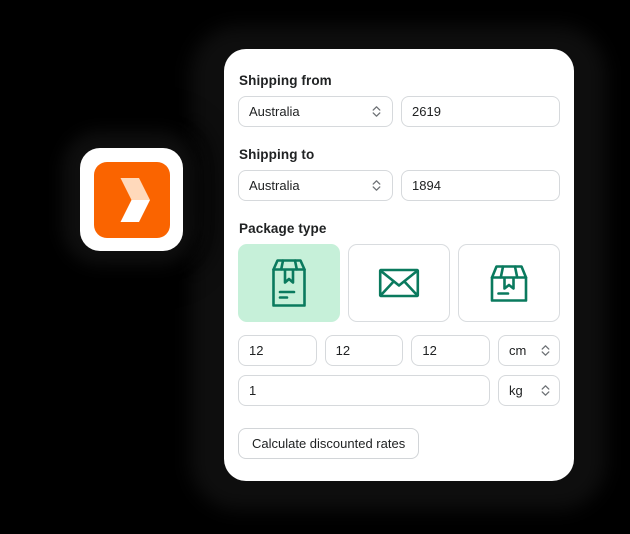 This screenshot has height=534, width=630. Describe the element at coordinates (451, 350) in the screenshot. I see `dimension-height-input: 12` at that location.